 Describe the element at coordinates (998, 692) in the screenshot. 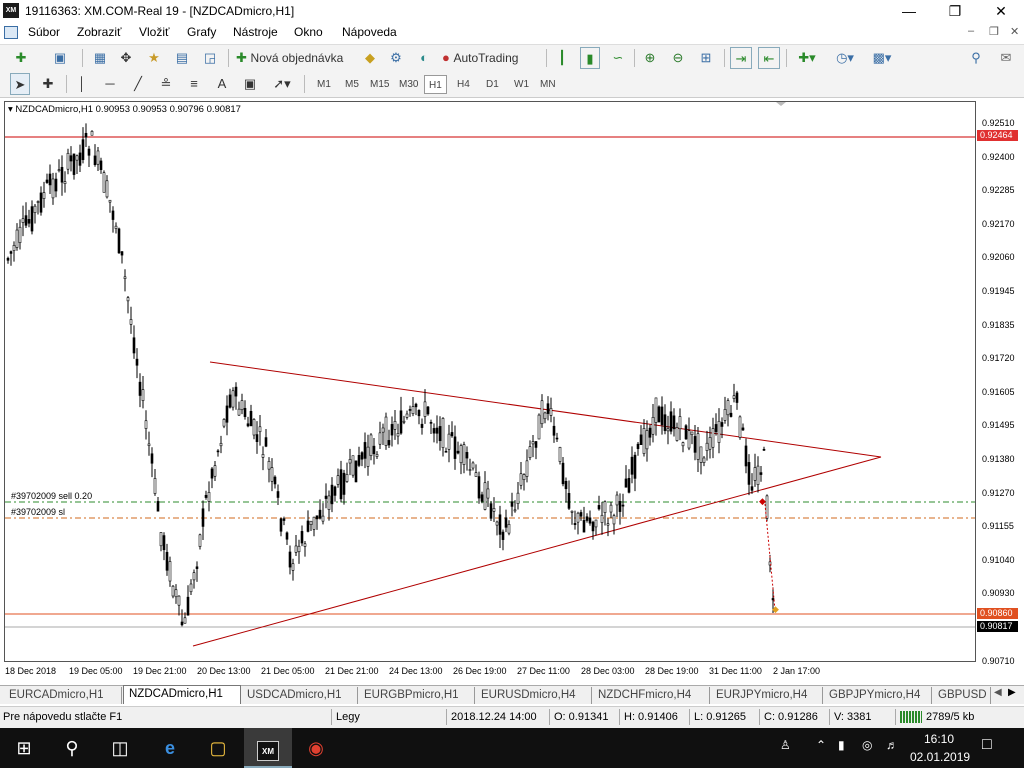

I see `tabs-scroll-left-icon: ◀` at that location.